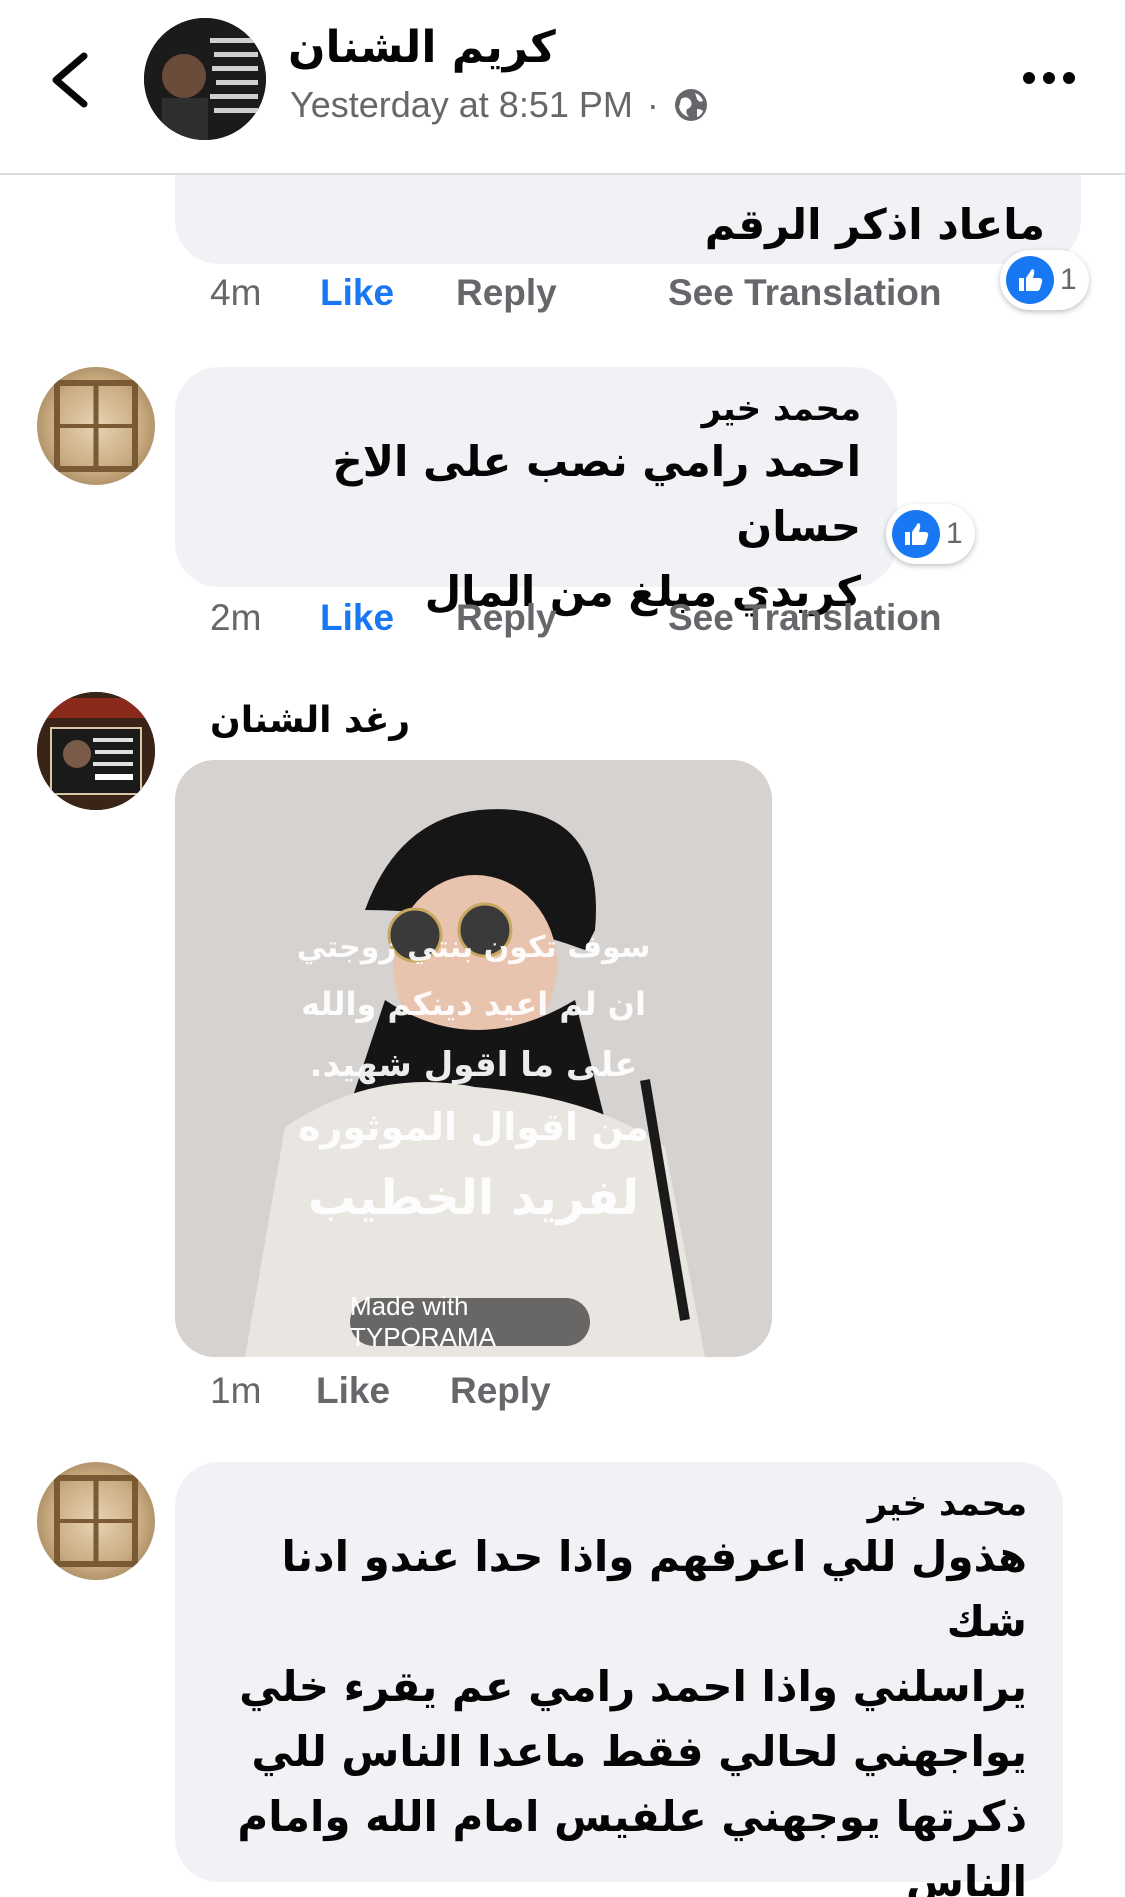 The image size is (1125, 1897). I want to click on comment-actions: 1m Like Reply, so click(380, 1391).